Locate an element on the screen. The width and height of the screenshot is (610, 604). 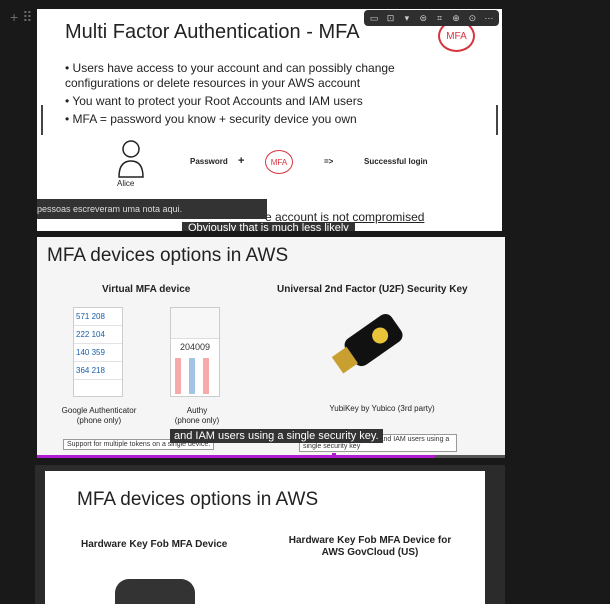
align-icon: ⊡ is located at coordinates (391, 18).